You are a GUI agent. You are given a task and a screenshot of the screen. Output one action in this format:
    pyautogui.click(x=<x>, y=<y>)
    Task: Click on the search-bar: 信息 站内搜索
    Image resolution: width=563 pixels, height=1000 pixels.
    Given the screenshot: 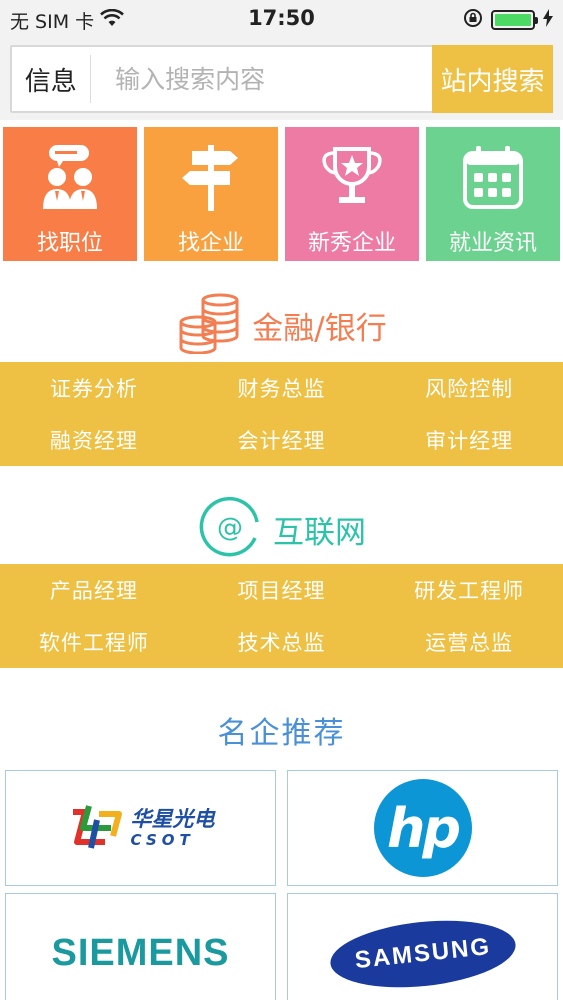 What is the action you would take?
    pyautogui.click(x=281, y=79)
    